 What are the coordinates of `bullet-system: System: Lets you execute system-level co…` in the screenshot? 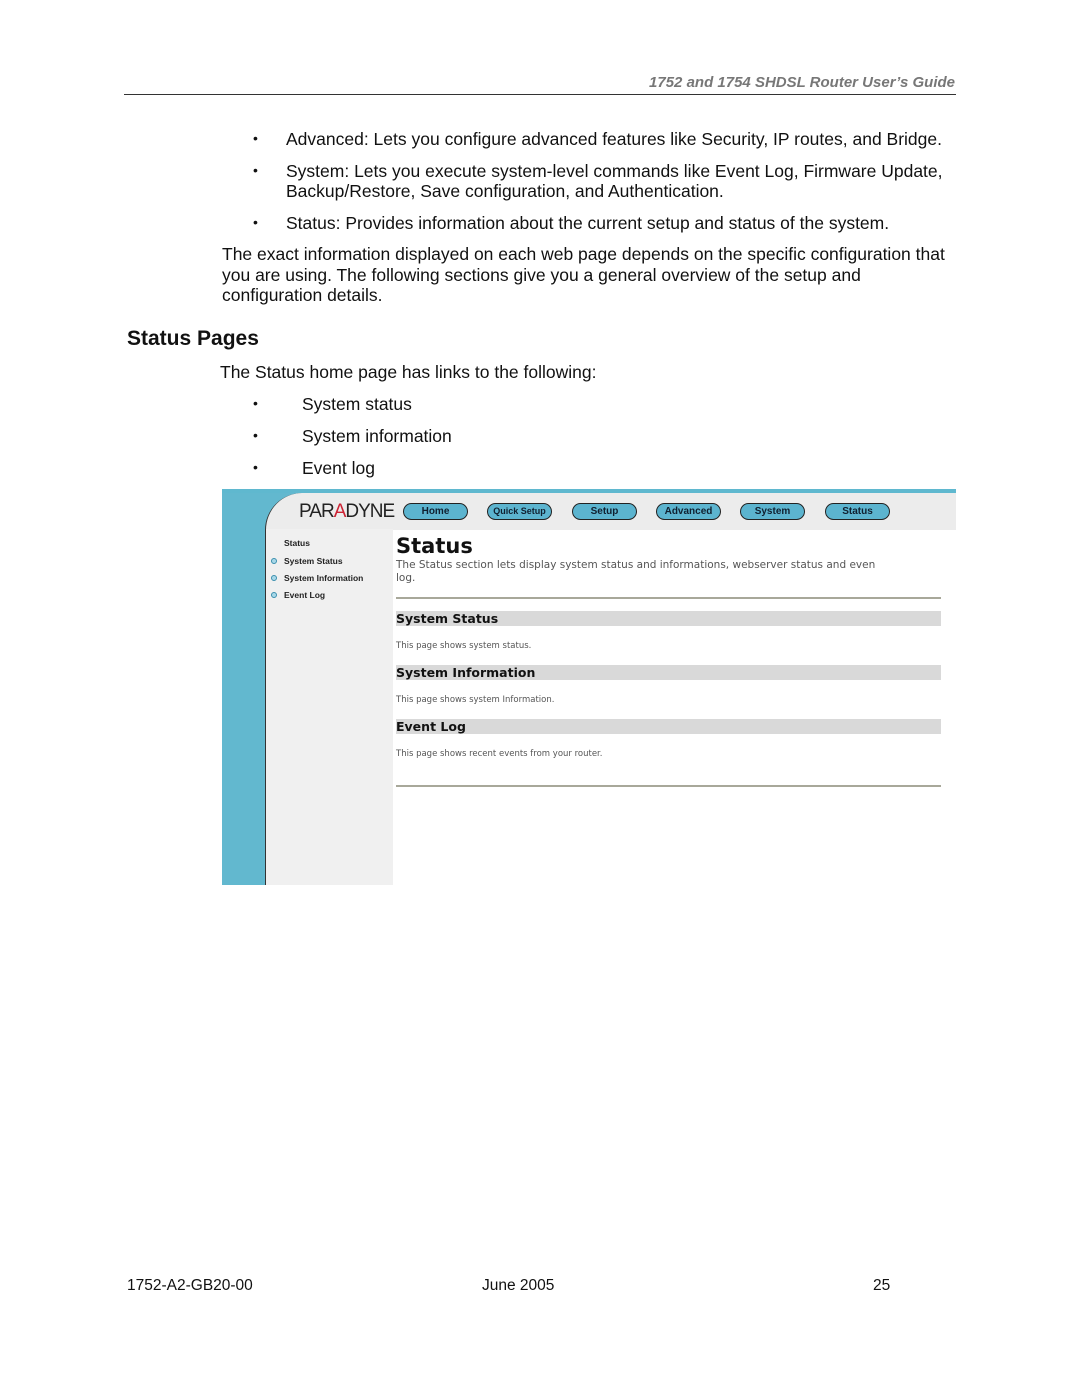 It's located at (614, 171).